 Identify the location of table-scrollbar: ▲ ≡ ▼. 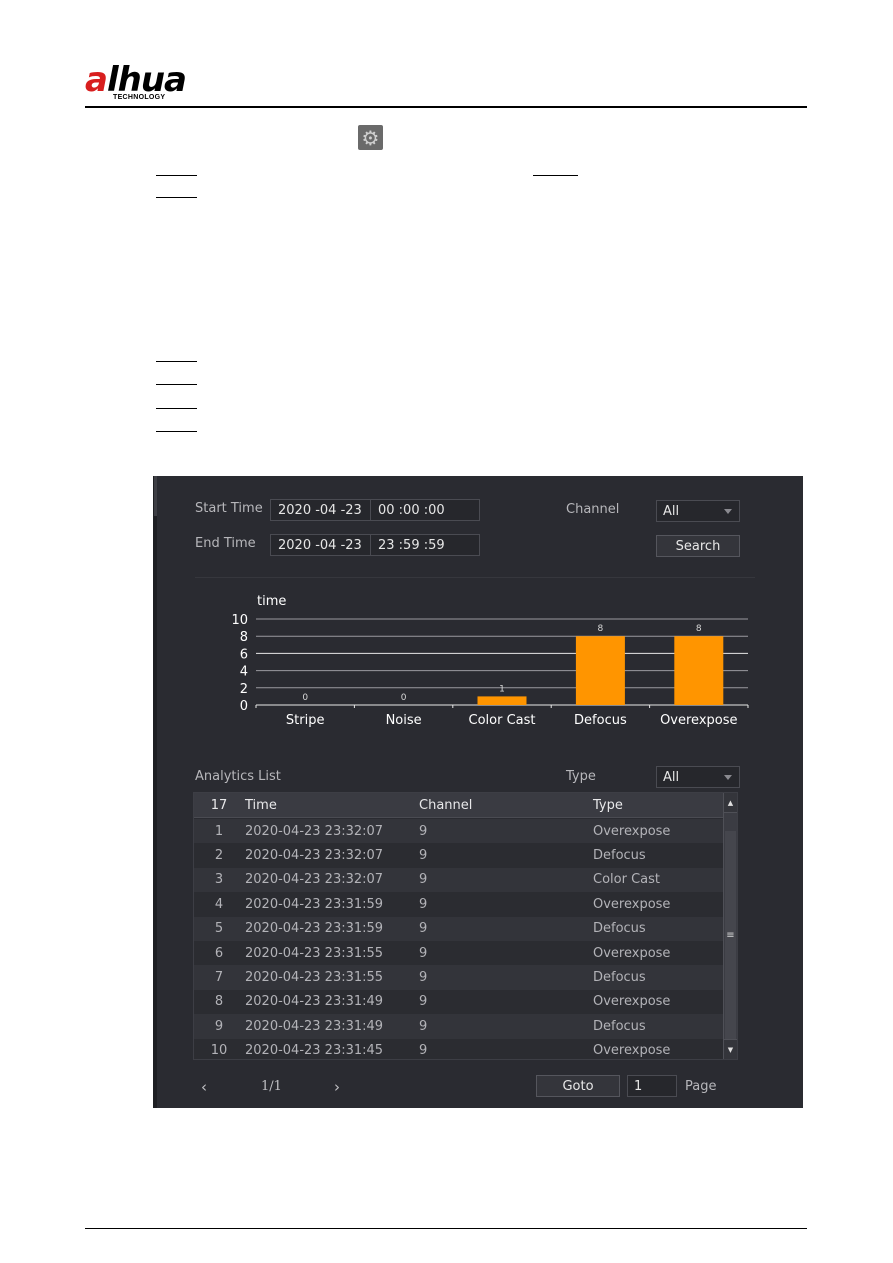
(730, 926).